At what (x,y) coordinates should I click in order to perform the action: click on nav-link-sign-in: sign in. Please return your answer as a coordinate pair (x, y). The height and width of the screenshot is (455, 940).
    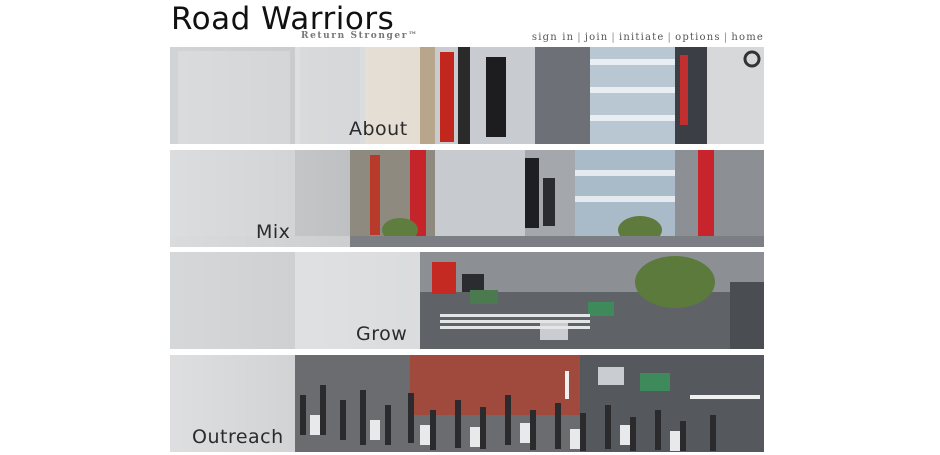
    Looking at the image, I should click on (553, 37).